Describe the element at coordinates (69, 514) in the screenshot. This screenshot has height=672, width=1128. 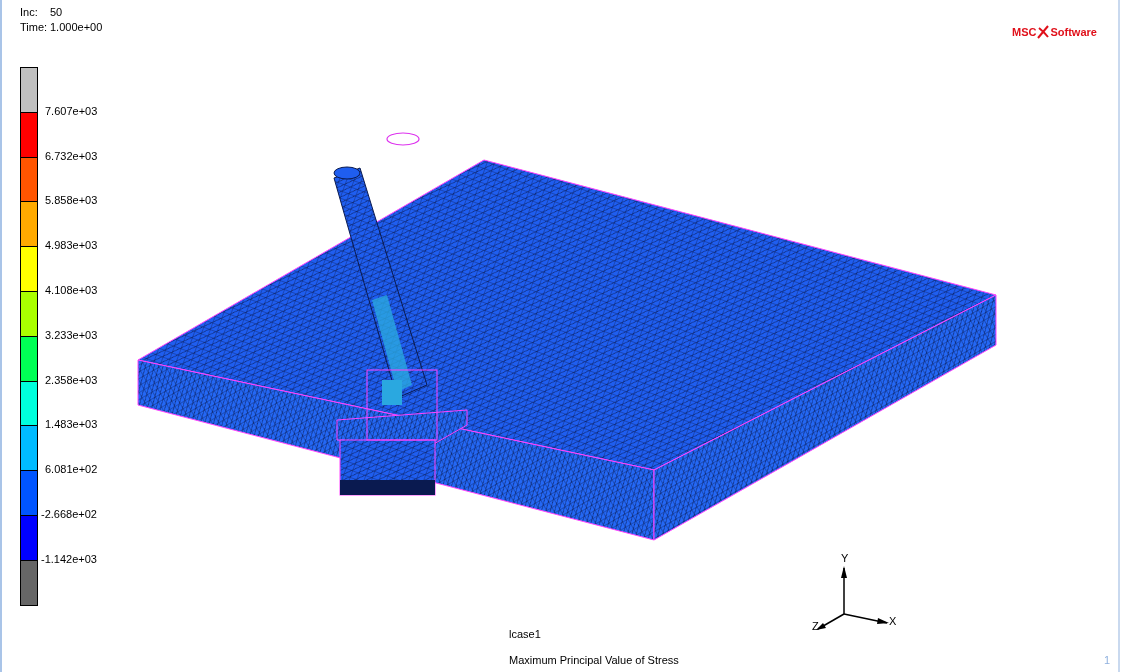
I see `legend-value: -2.668e+02` at that location.